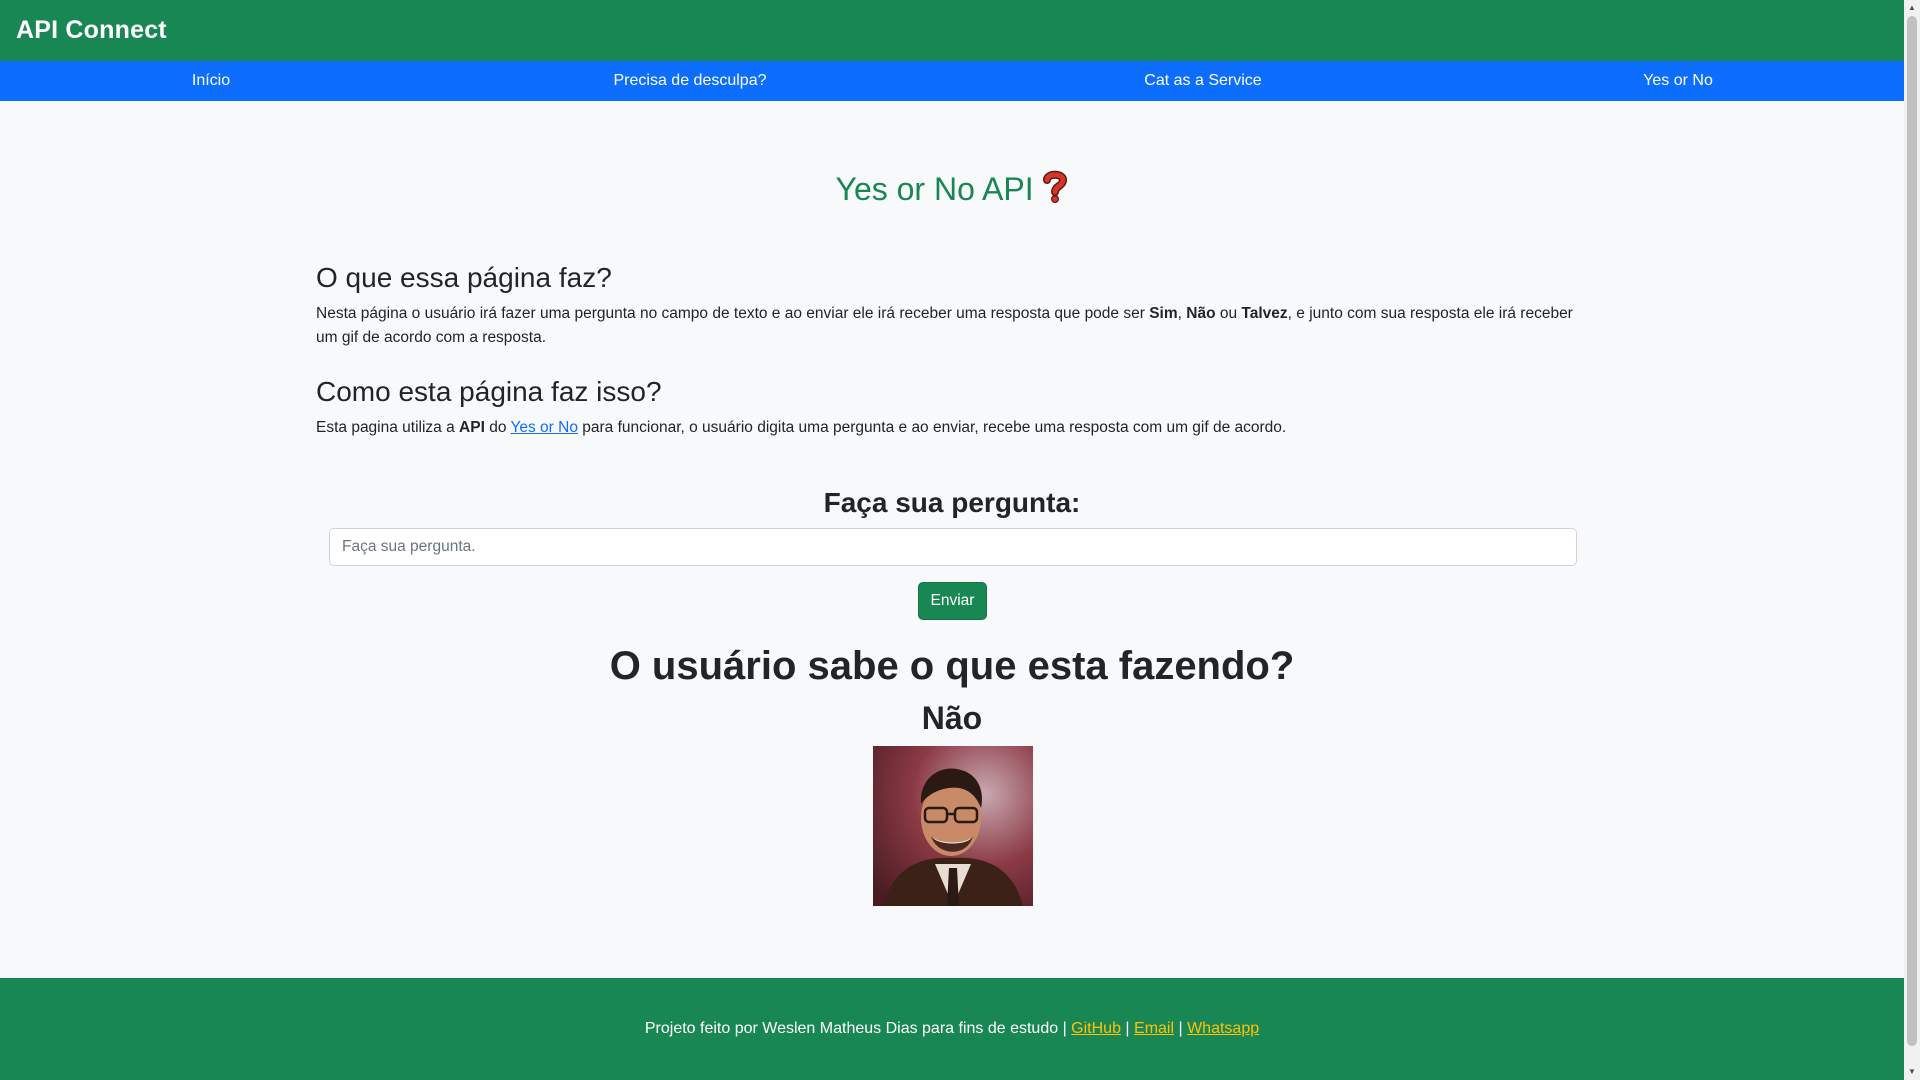 The image size is (1920, 1080). I want to click on section-heading: O que essa página faz?, so click(464, 277).